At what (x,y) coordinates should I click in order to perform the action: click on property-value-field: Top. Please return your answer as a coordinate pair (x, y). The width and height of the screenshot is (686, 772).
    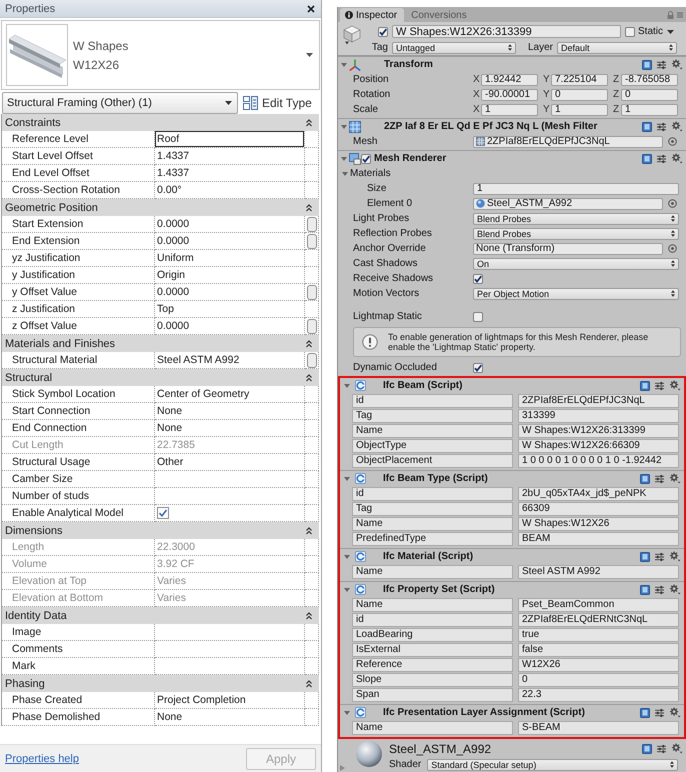
    Looking at the image, I should click on (230, 309).